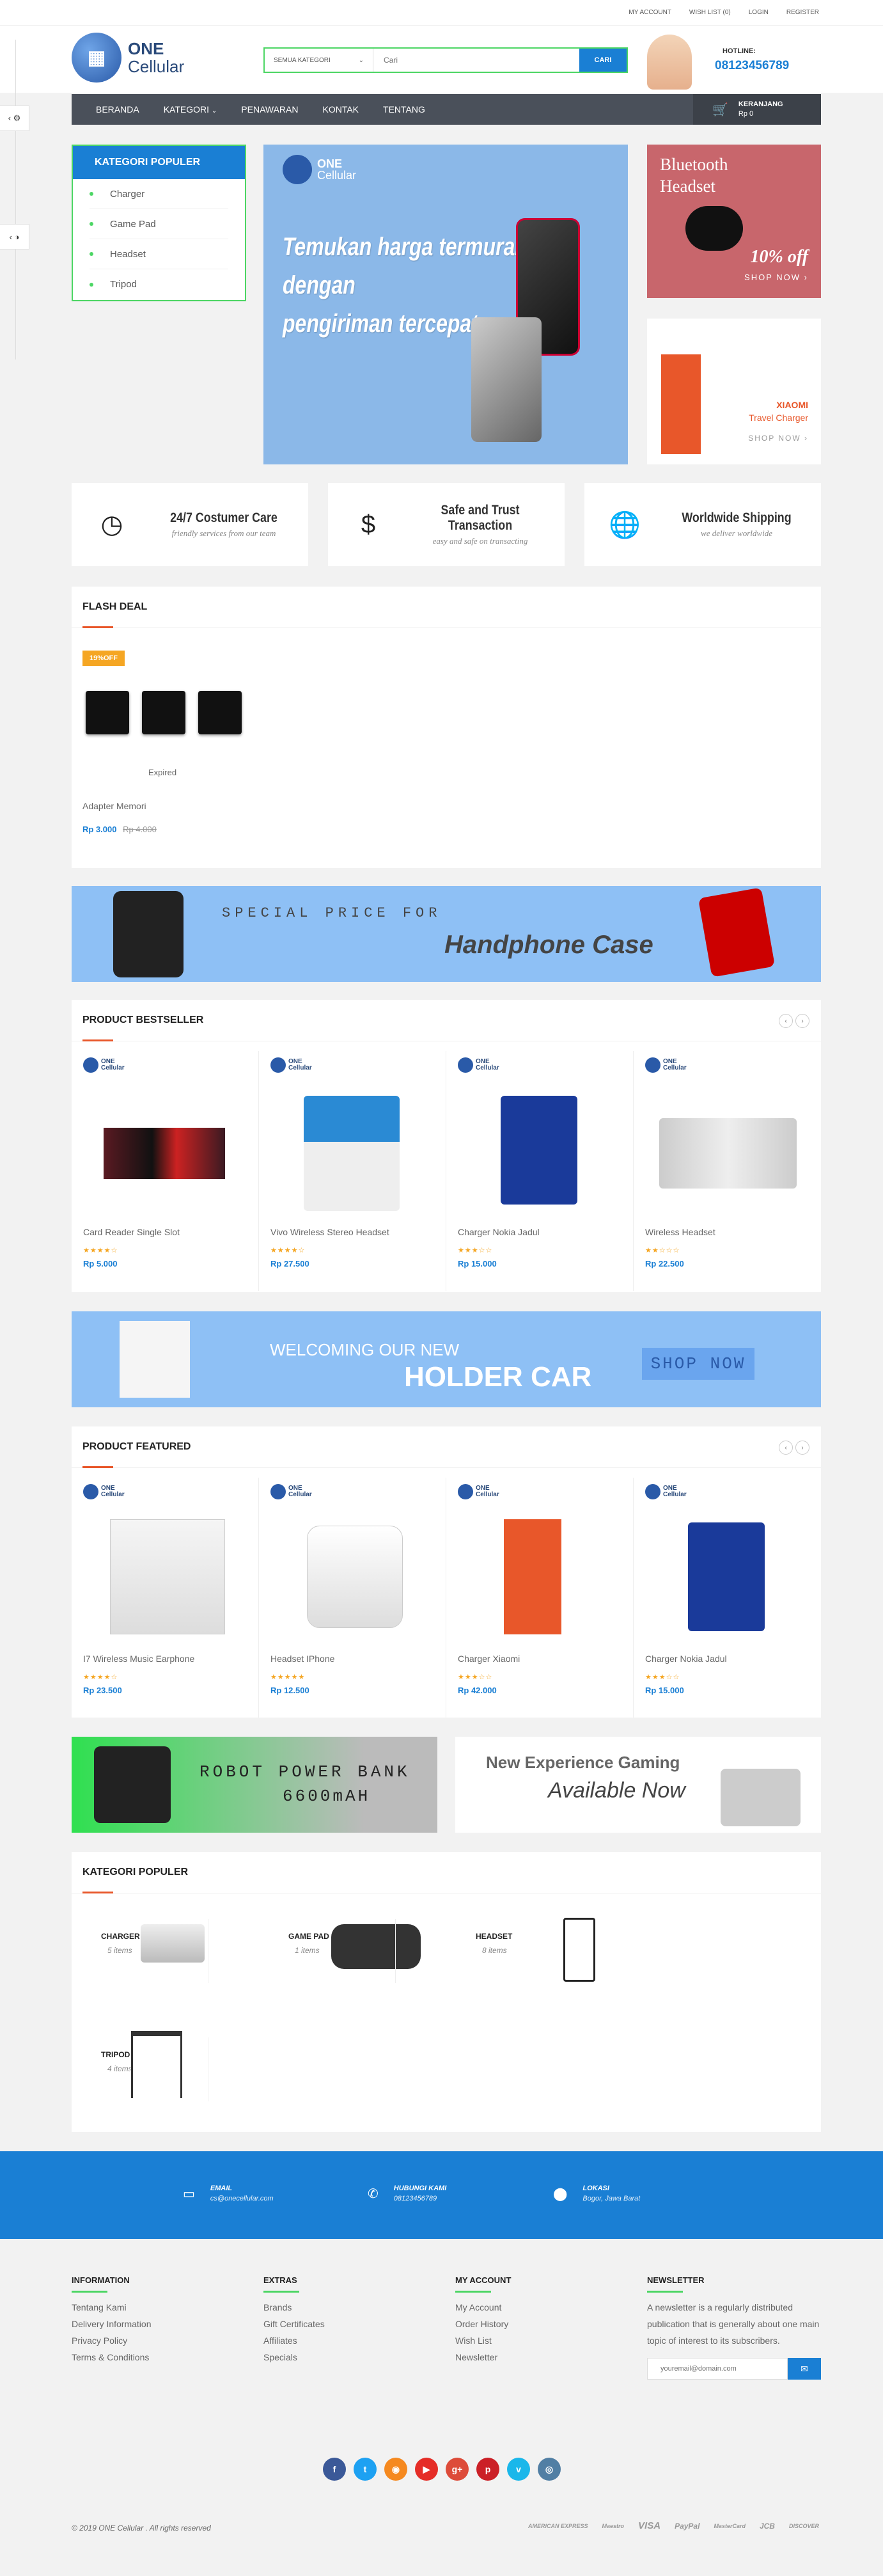 This screenshot has height=2576, width=883. I want to click on youtube-icon: ▶, so click(426, 2469).